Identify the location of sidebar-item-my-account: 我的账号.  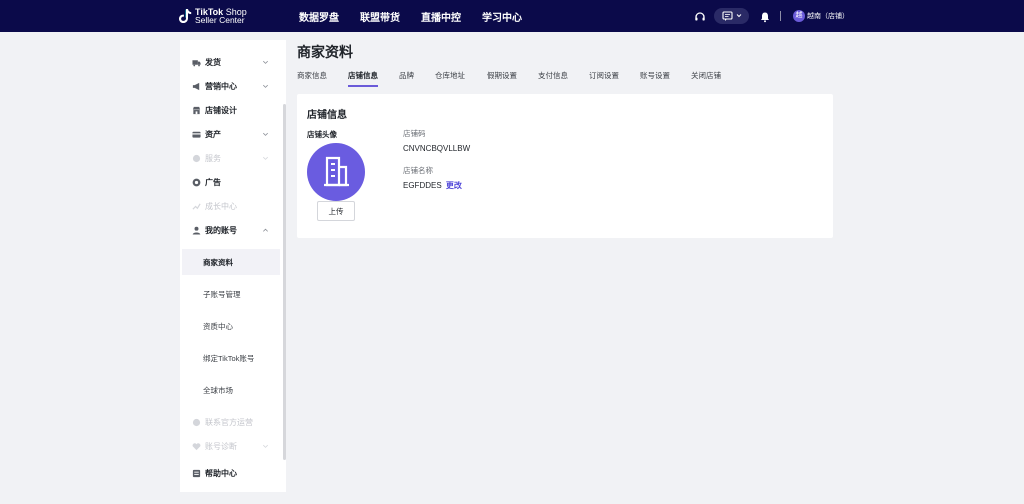
(230, 230).